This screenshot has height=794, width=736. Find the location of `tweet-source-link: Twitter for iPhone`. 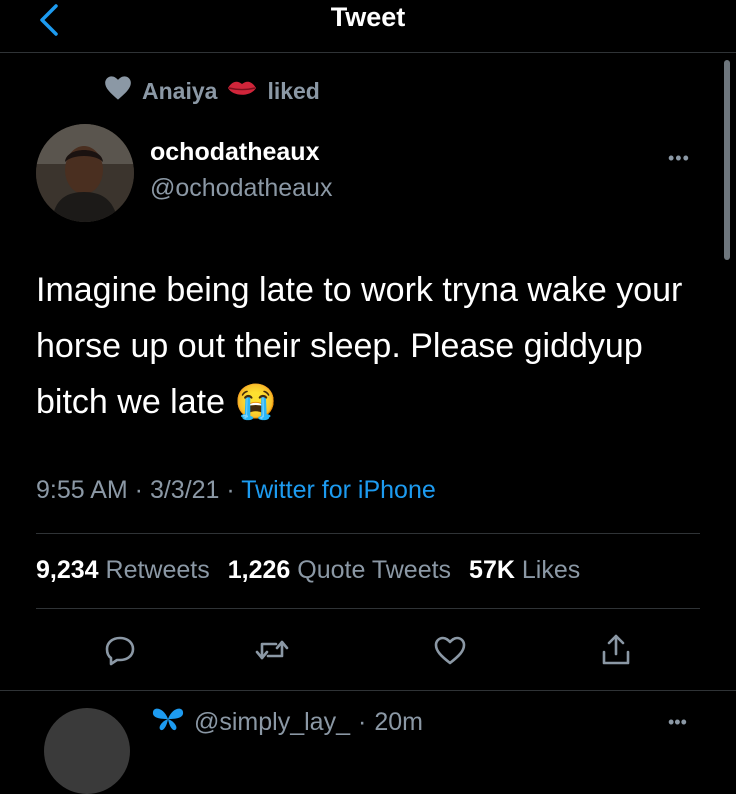

tweet-source-link: Twitter for iPhone is located at coordinates (338, 490).